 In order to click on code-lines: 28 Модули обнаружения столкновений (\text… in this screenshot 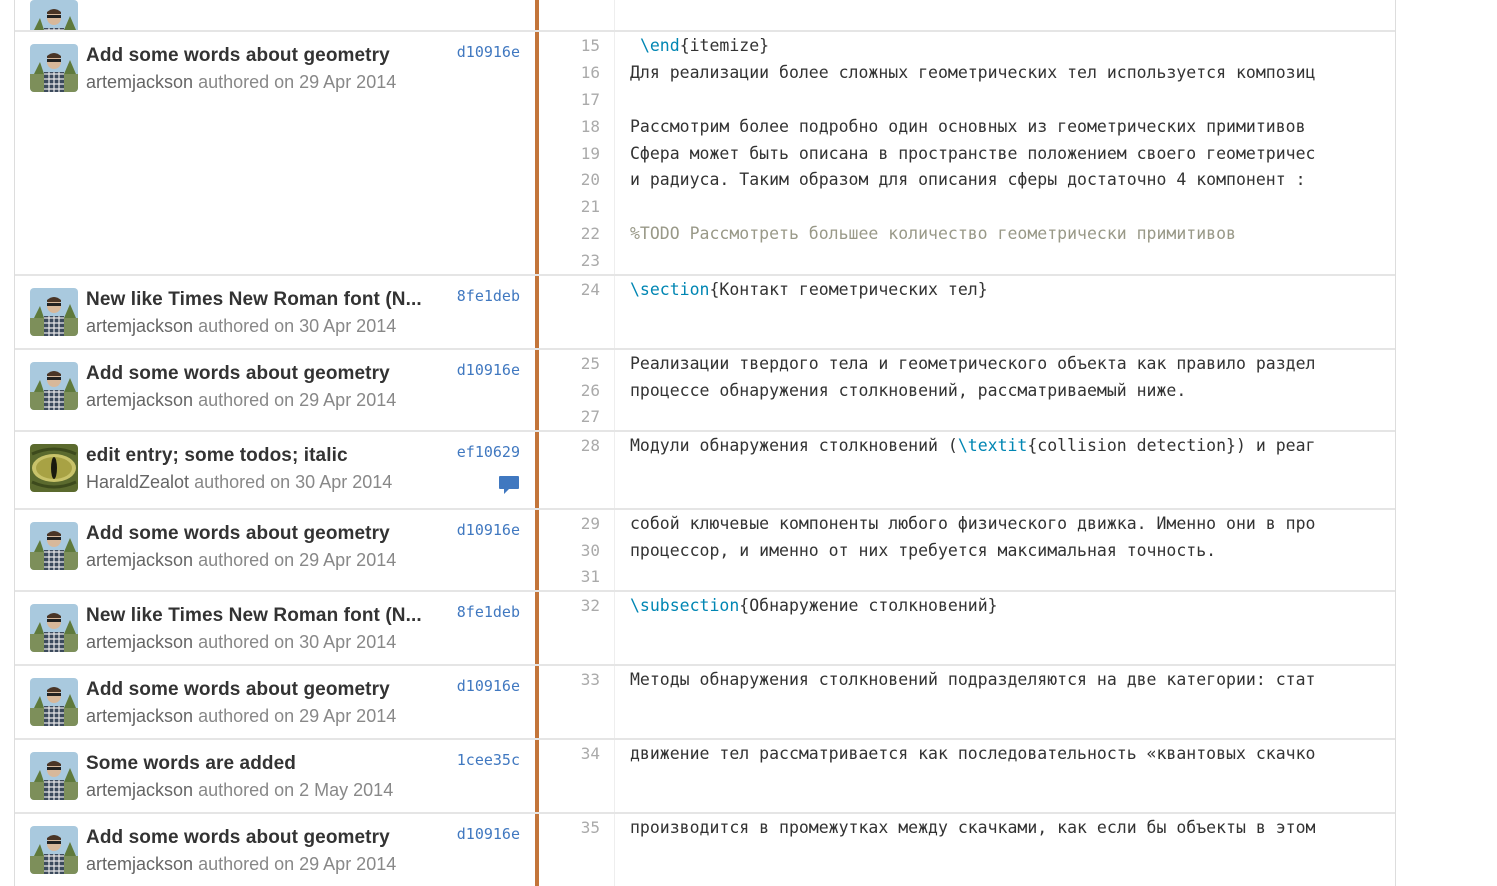, I will do `click(967, 470)`.